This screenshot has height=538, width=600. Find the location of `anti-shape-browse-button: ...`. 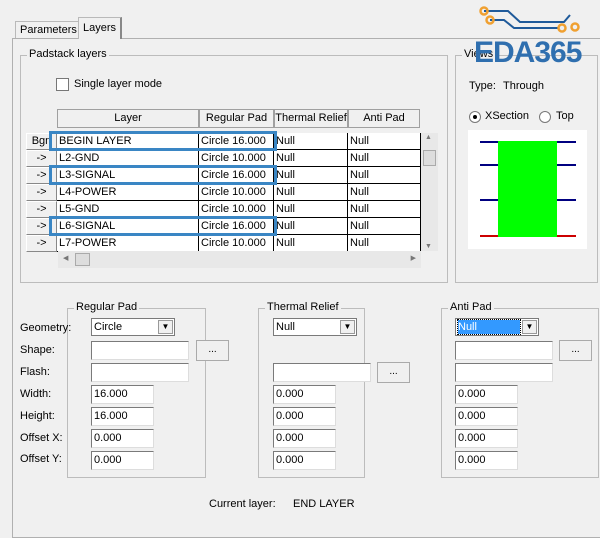

anti-shape-browse-button: ... is located at coordinates (575, 350).